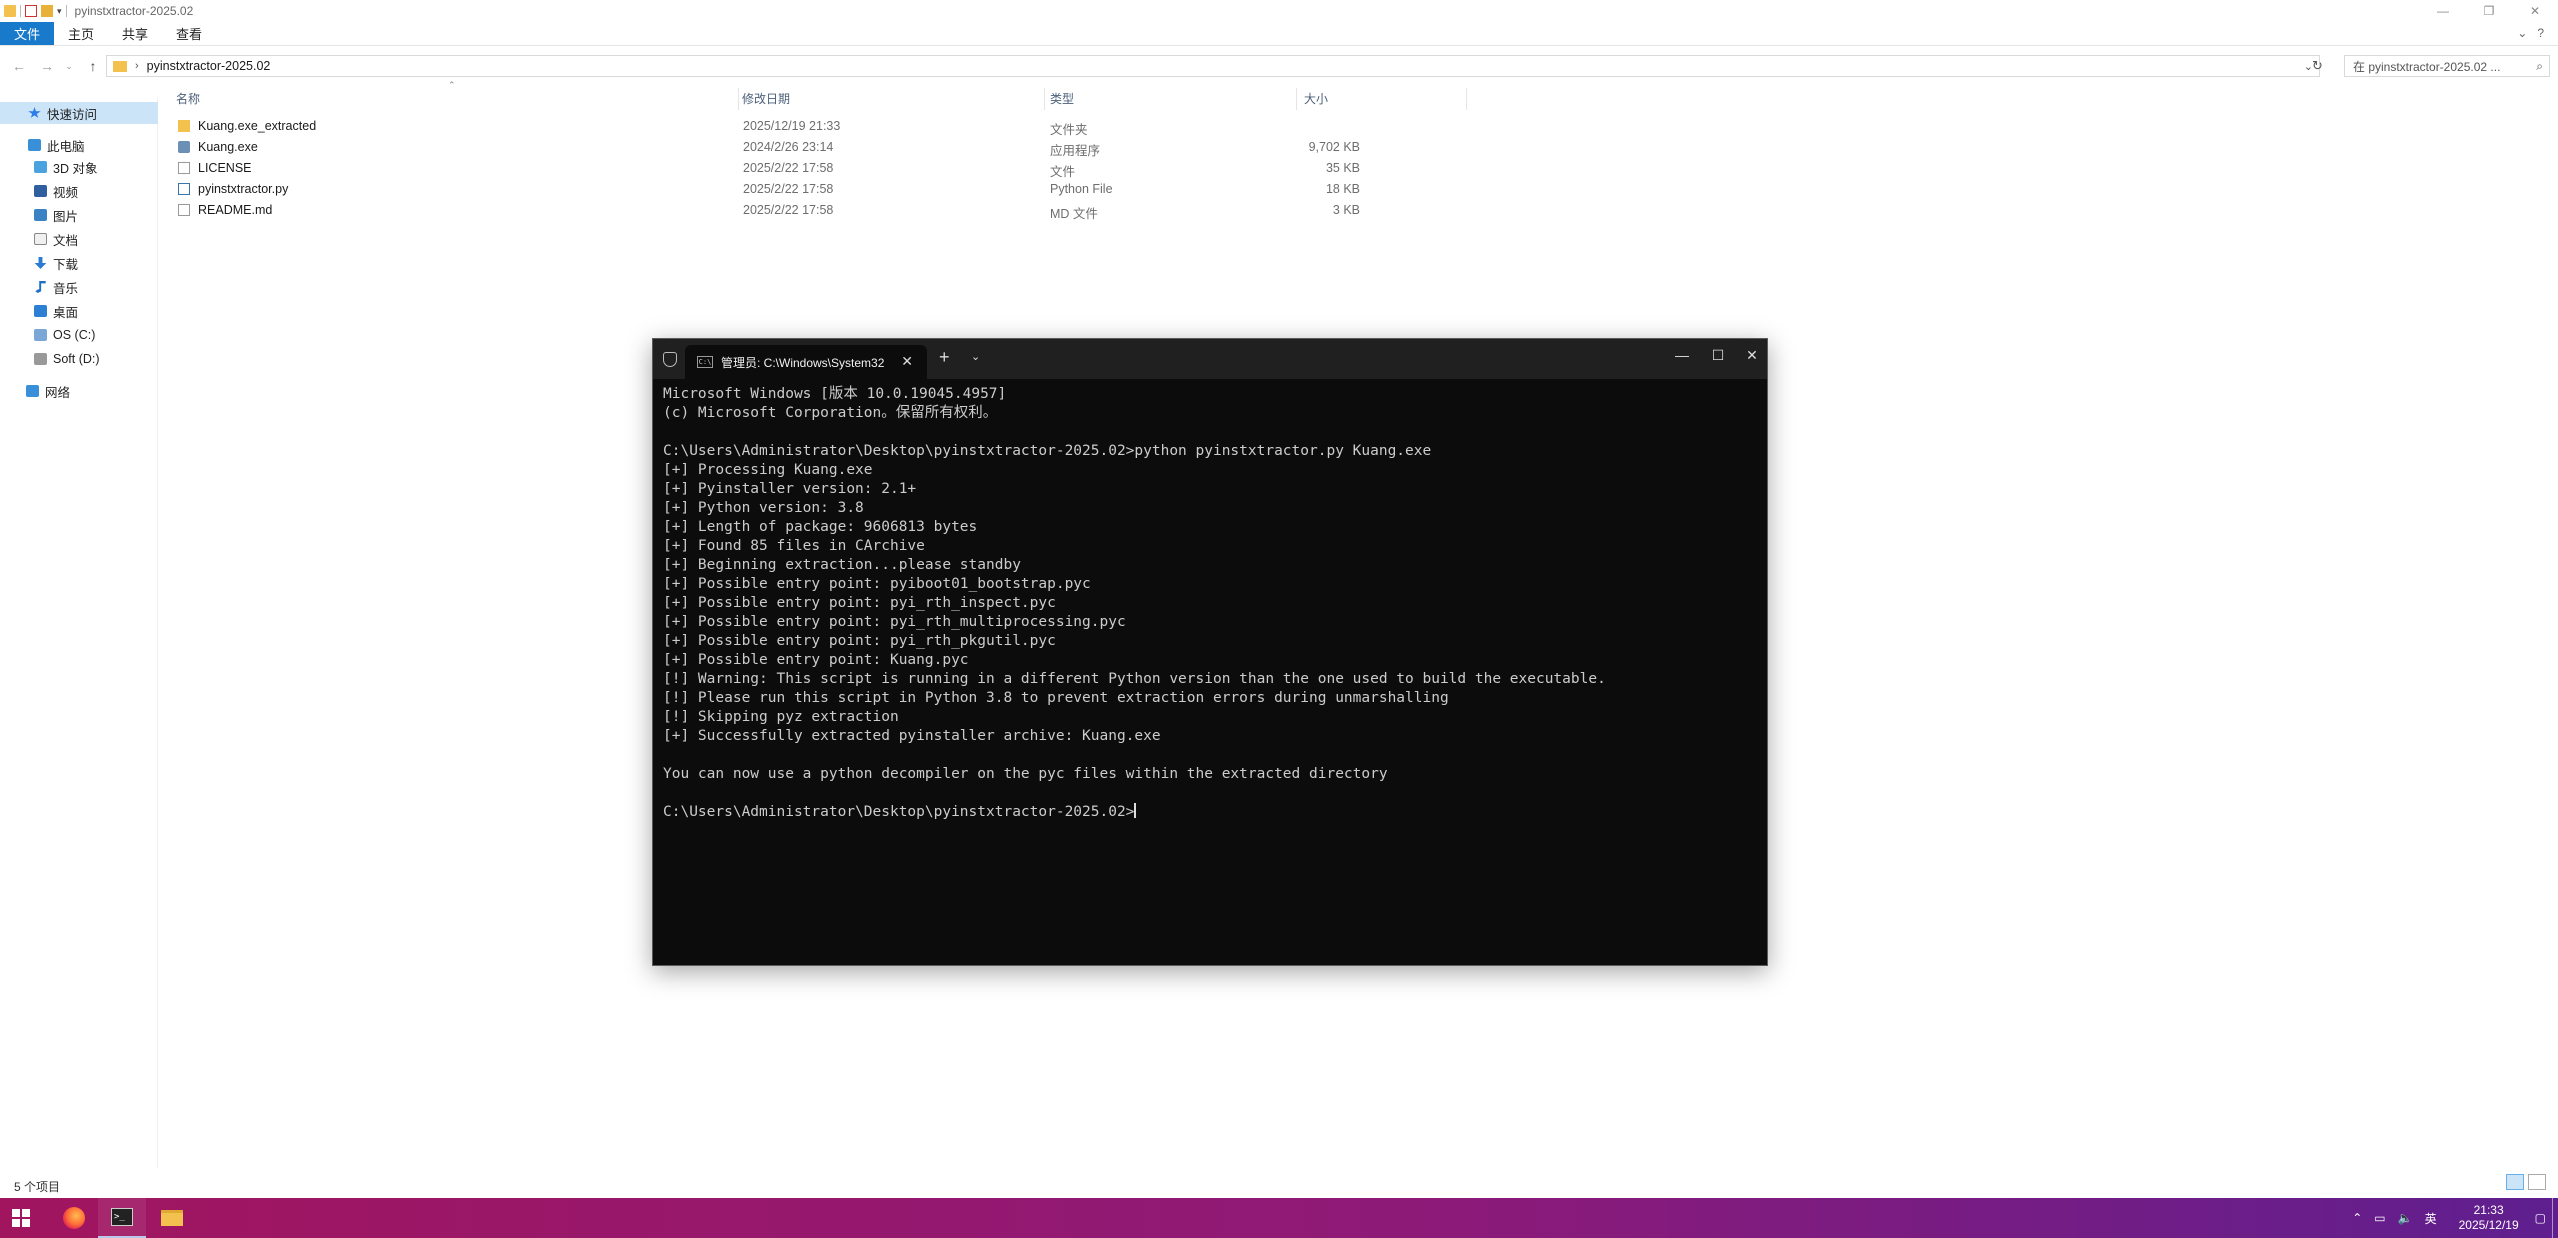  I want to click on back-arrow-icon: ←, so click(19, 66).